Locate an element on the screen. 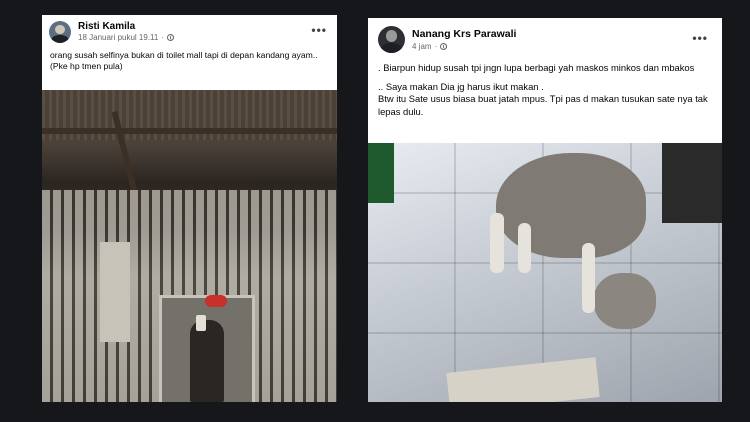  post-meta: 18 Januari pukul 19.11 · is located at coordinates (126, 37).